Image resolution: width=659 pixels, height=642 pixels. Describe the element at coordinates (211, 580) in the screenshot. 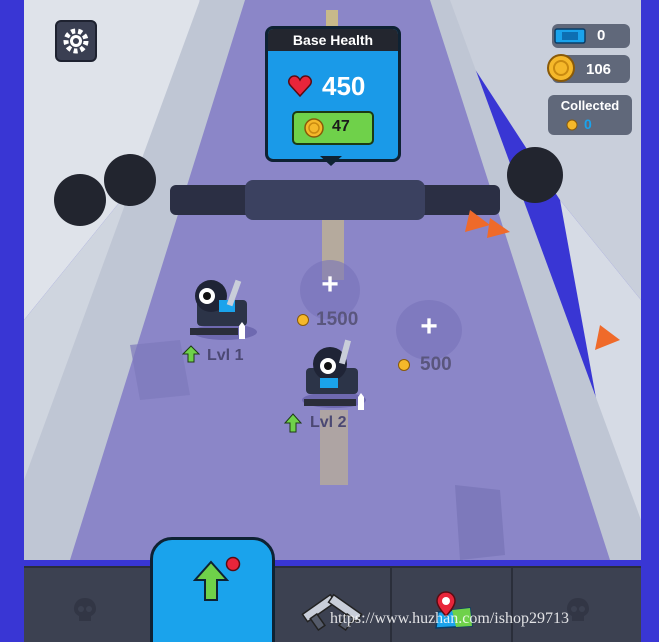

I see `upgrade-arrow-icon` at that location.